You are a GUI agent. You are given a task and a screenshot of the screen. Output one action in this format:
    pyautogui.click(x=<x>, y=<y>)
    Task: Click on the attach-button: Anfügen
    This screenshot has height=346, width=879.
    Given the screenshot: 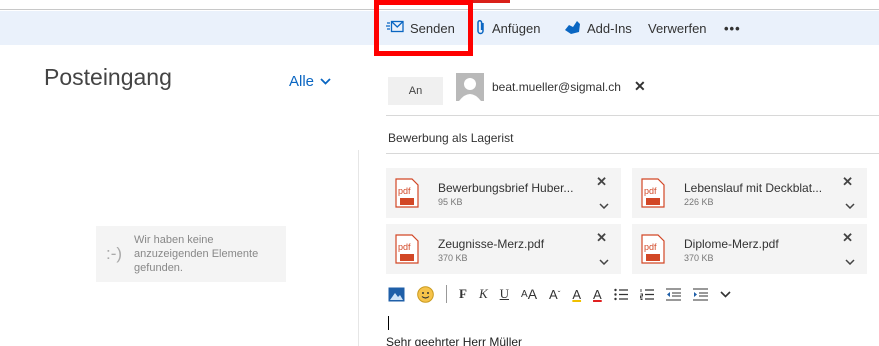 What is the action you would take?
    pyautogui.click(x=508, y=28)
    